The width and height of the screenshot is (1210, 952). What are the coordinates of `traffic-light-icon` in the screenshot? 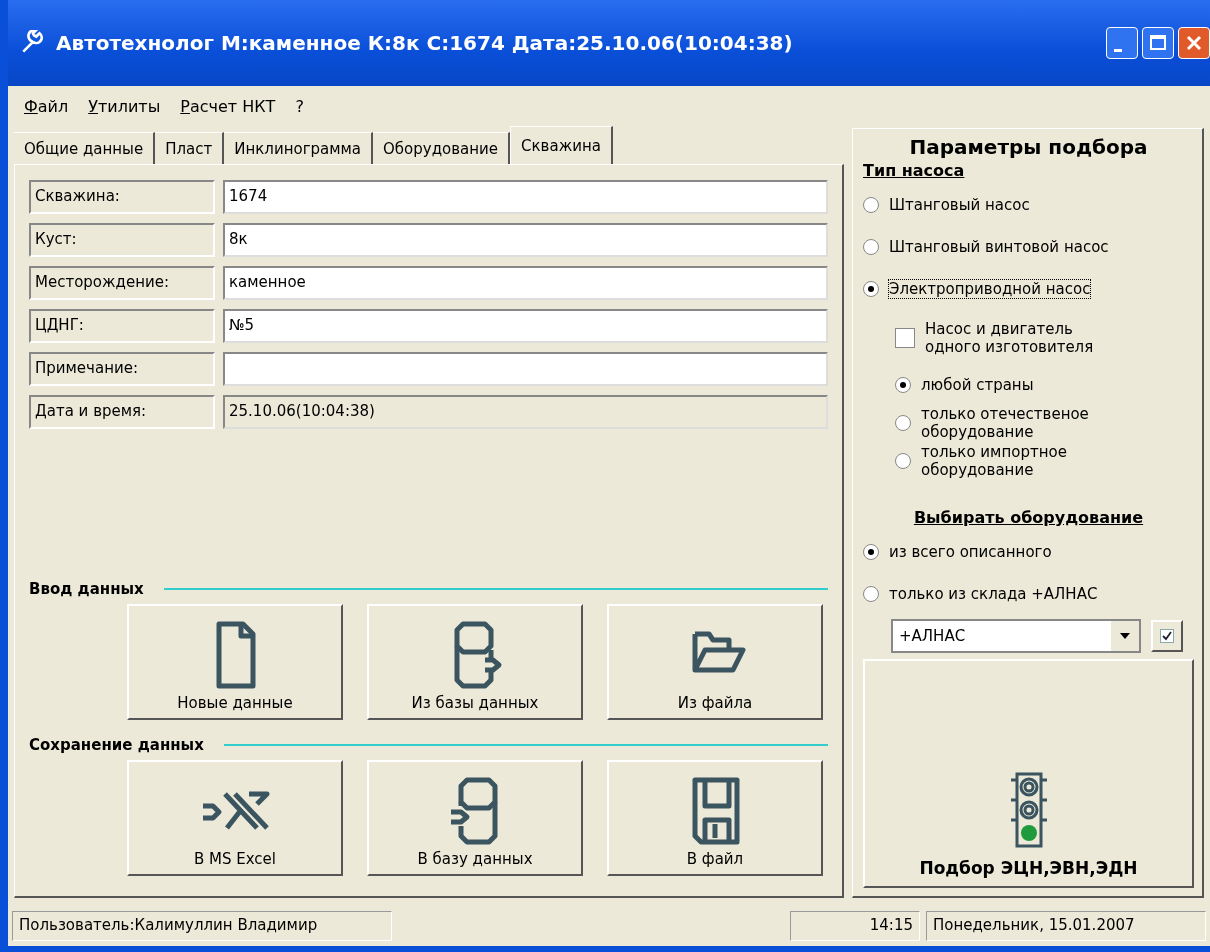 It's located at (1028, 810).